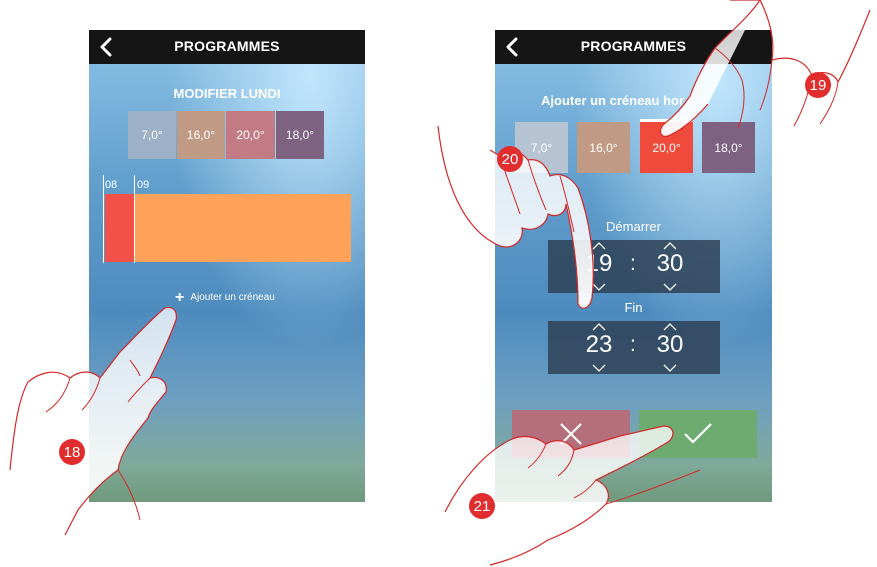 Image resolution: width=877 pixels, height=567 pixels. Describe the element at coordinates (510, 159) in the screenshot. I see `step-badge-20: 20` at that location.